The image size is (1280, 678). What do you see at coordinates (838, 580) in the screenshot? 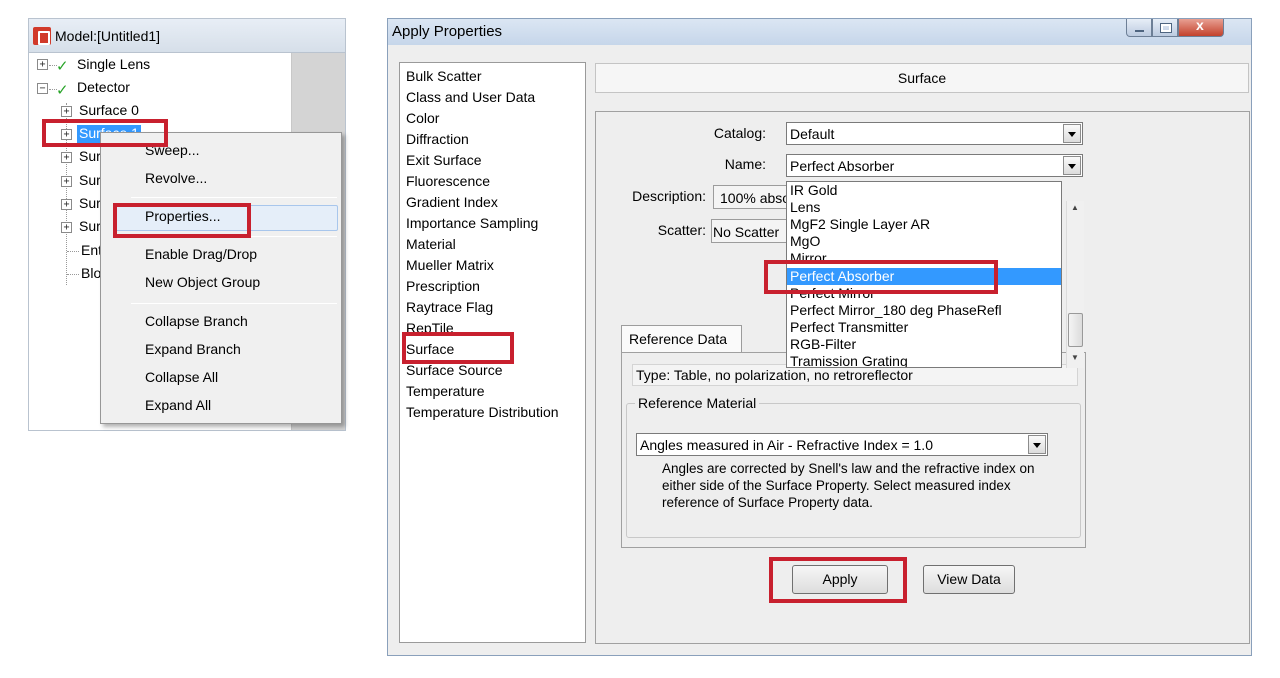
I see `highlight-box-apply` at bounding box center [838, 580].